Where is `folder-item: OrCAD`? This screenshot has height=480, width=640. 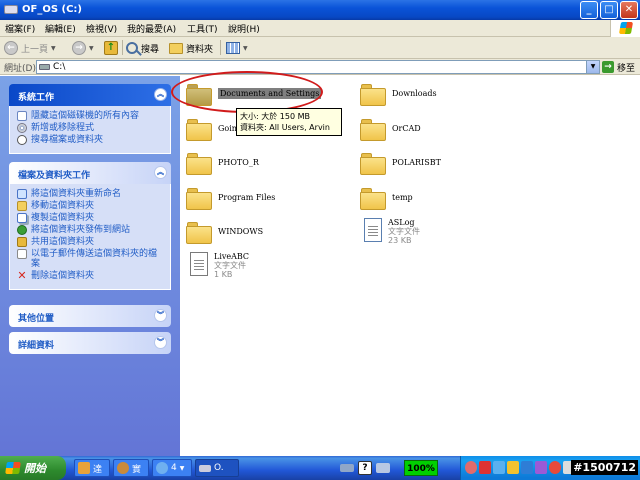 folder-item: OrCAD is located at coordinates (390, 128).